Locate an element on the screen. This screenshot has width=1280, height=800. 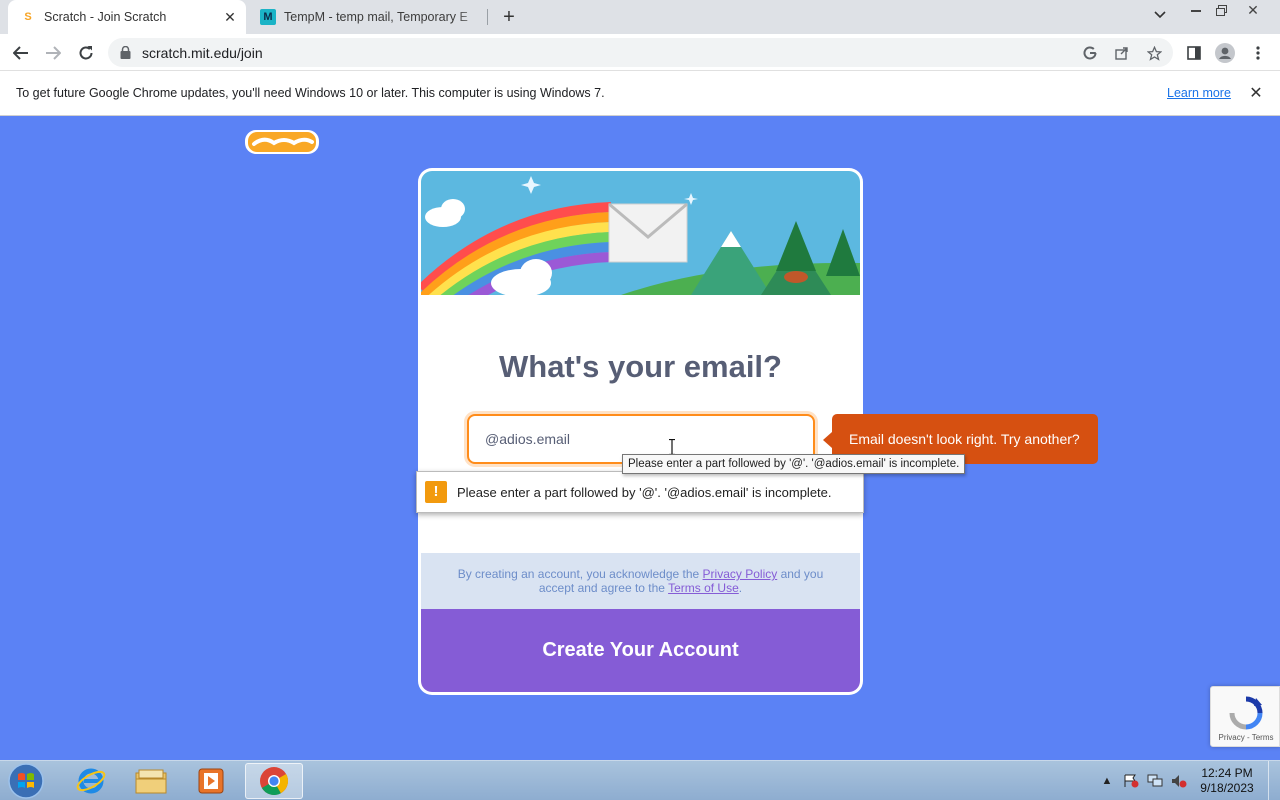
windows-taskbar: ▲ 12:24 PM 9/18/2023 is located at coordinates (640, 780).